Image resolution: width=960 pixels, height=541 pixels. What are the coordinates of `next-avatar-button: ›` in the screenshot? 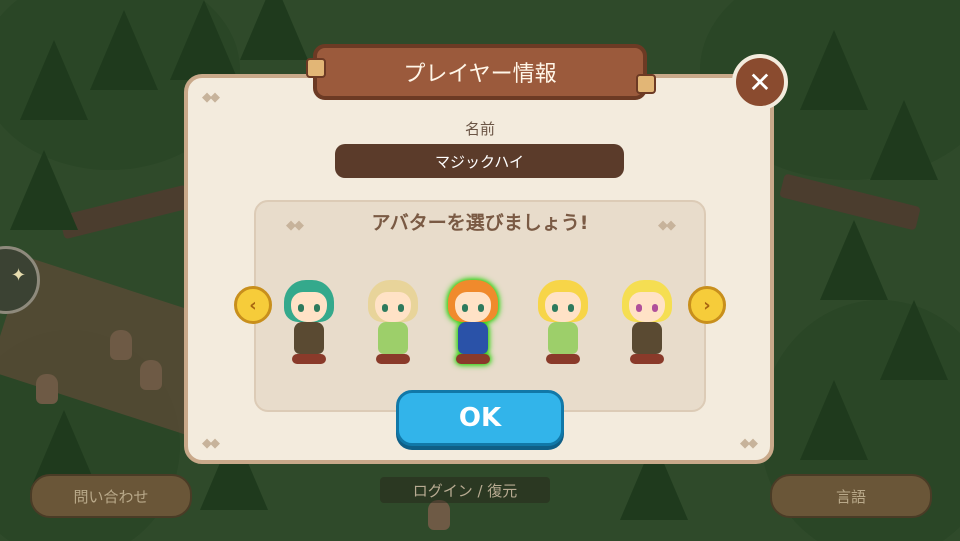 It's located at (707, 305).